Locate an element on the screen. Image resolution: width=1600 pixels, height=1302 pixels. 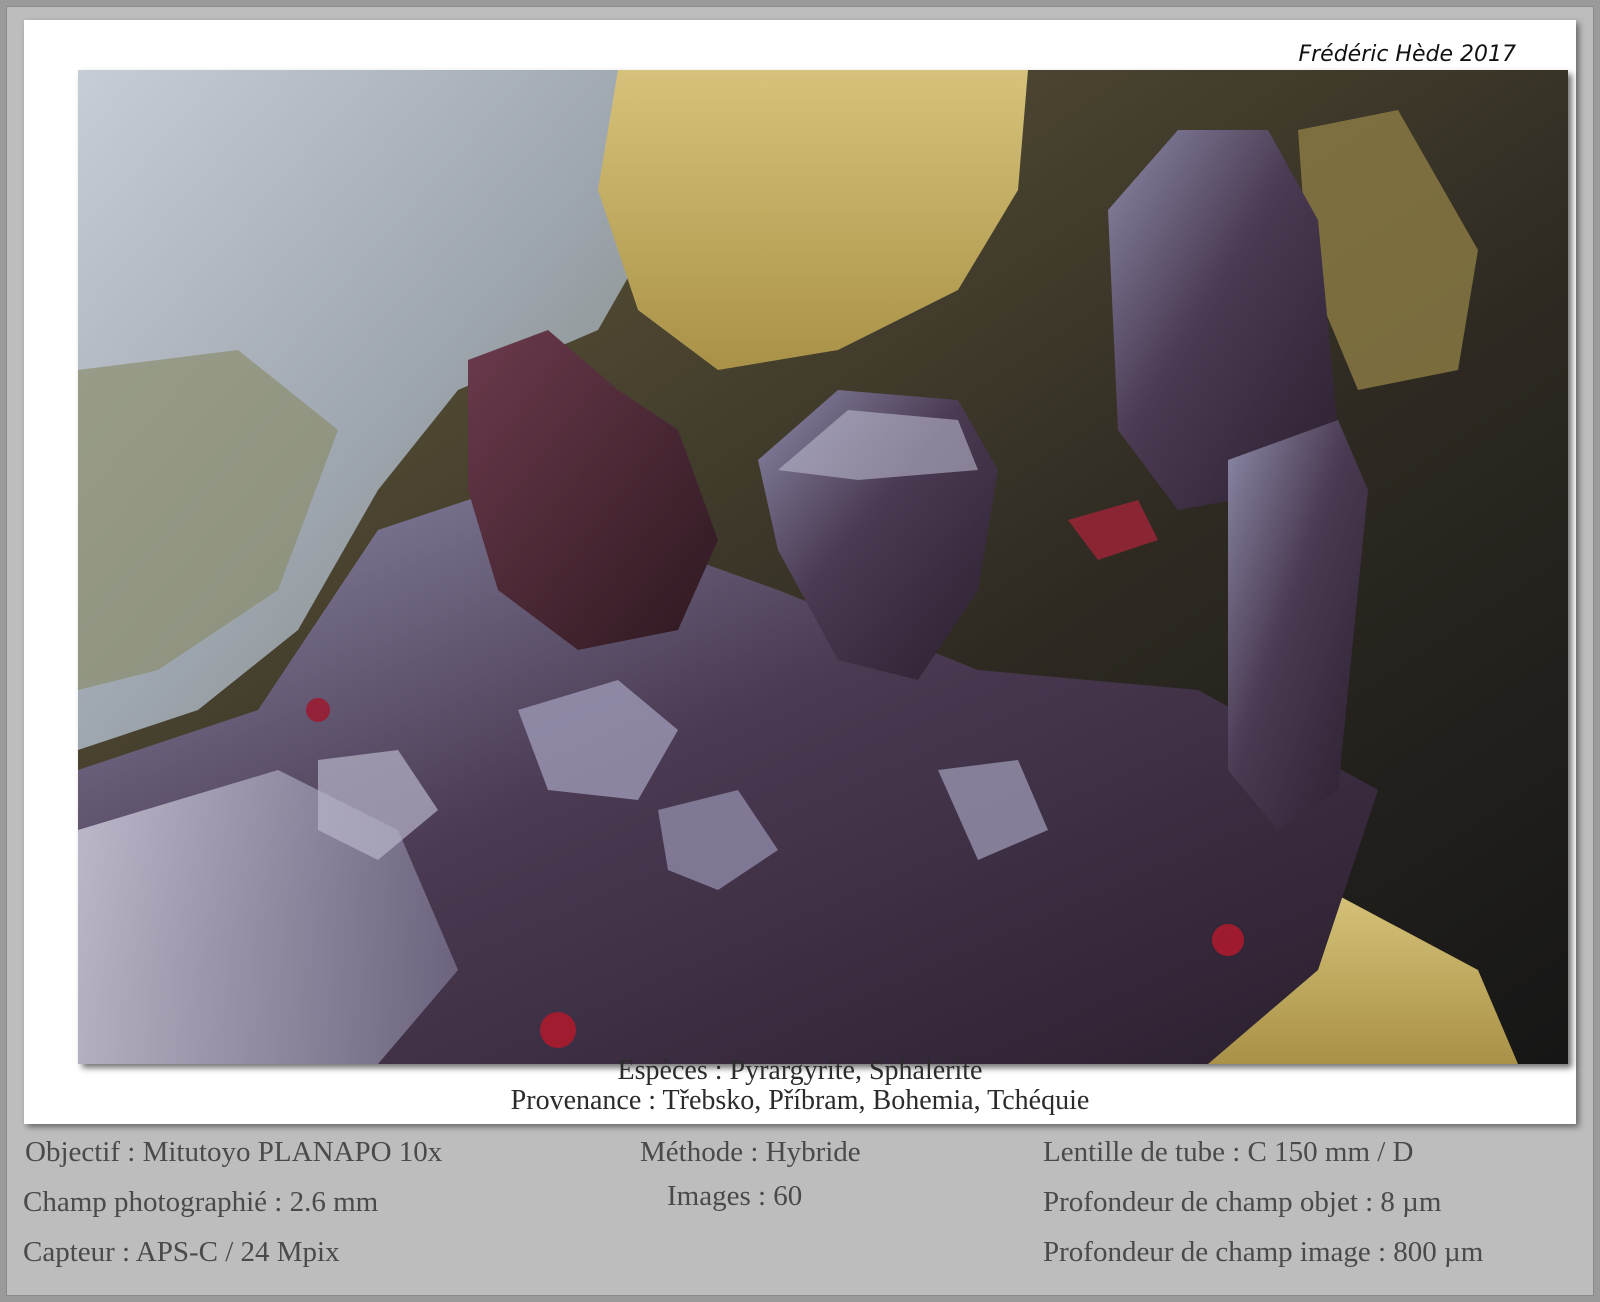
images-spec: Images : 60 is located at coordinates (735, 1196).